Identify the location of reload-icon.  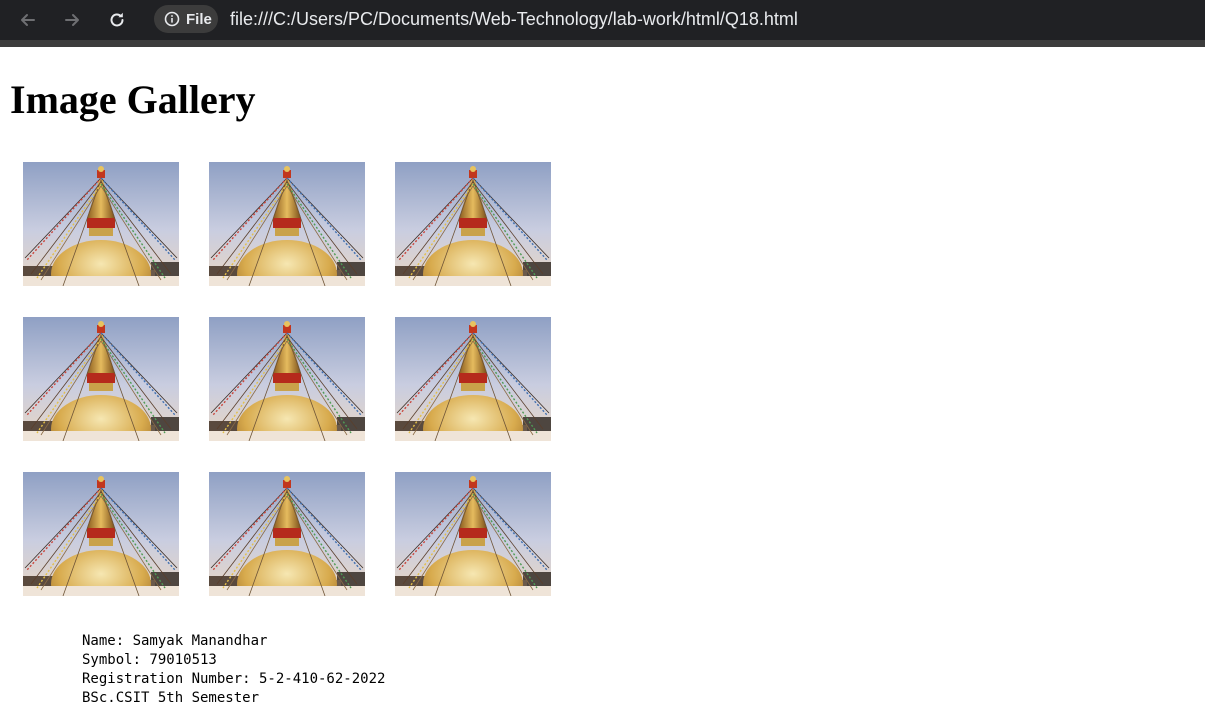
(117, 19).